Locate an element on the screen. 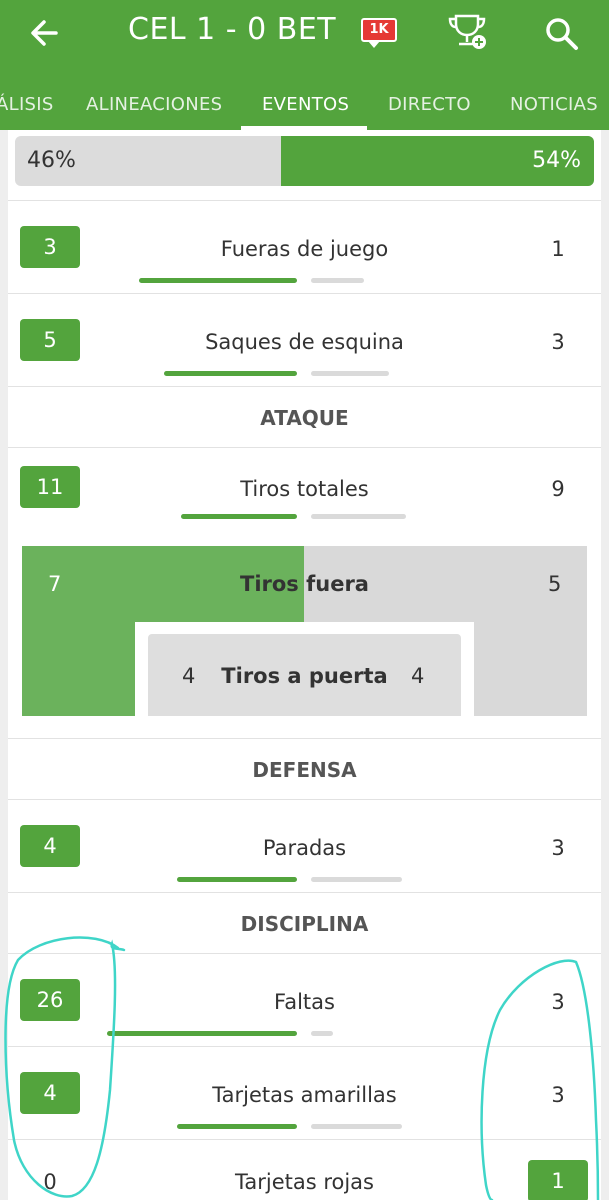 The height and width of the screenshot is (1200, 609). stat-row-saves: 4 Paradas 3 is located at coordinates (304, 846).